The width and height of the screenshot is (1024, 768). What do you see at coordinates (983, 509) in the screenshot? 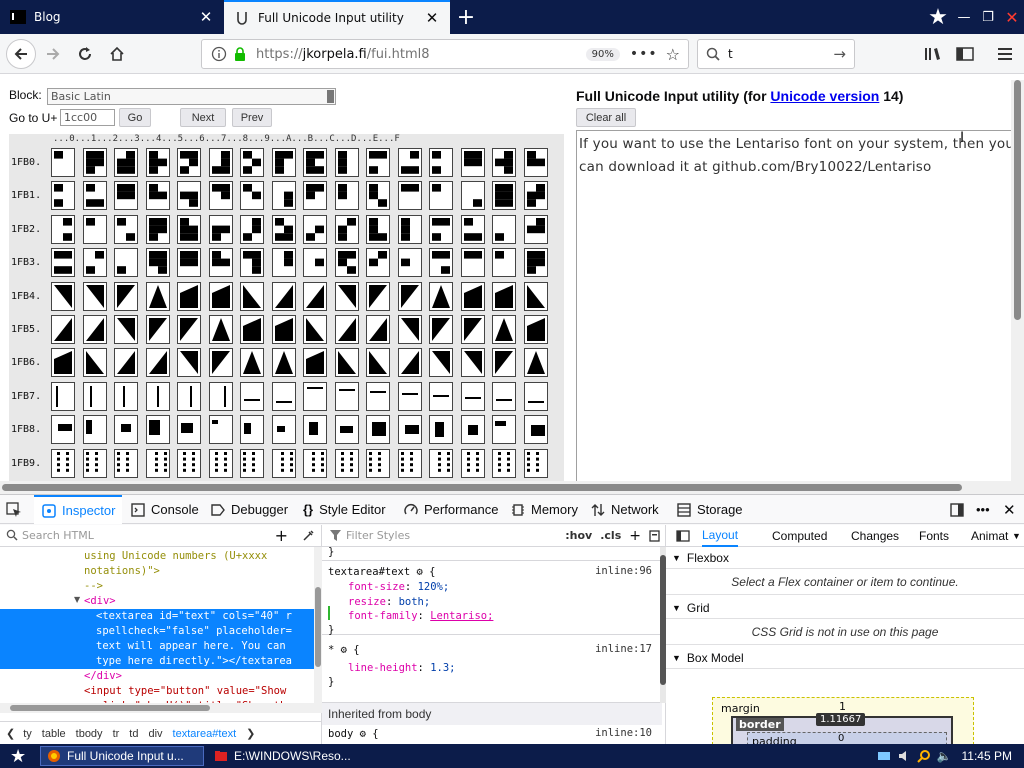
I see `devtools-more-icon: •••` at bounding box center [983, 509].